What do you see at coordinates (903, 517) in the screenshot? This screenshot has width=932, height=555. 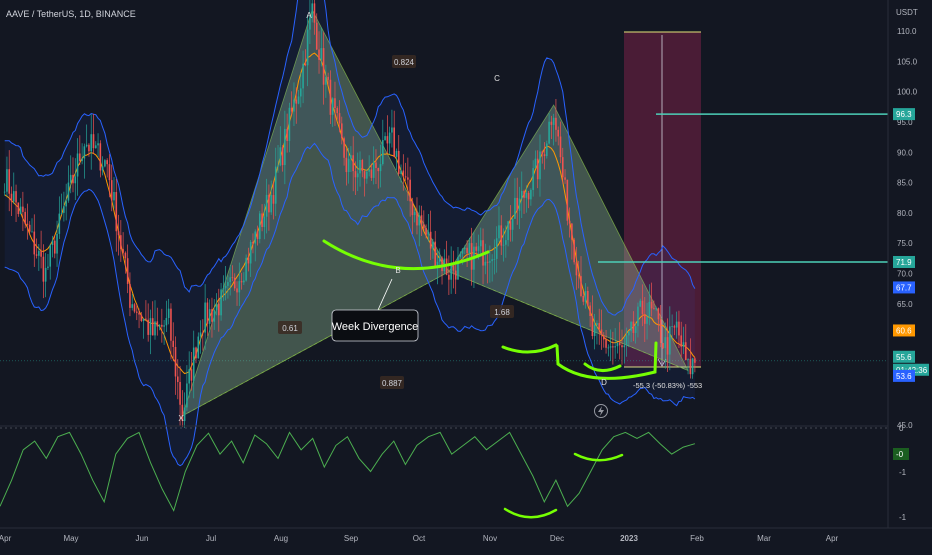 I see `oscillator-tick: -1` at bounding box center [903, 517].